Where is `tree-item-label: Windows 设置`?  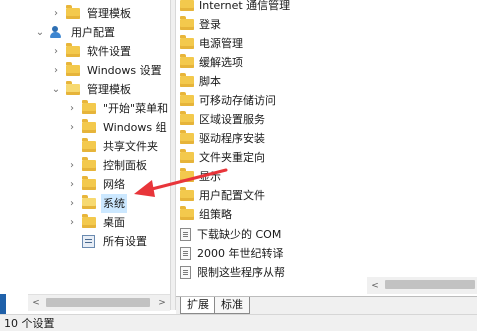
tree-item-label: Windows 设置 is located at coordinates (124, 70).